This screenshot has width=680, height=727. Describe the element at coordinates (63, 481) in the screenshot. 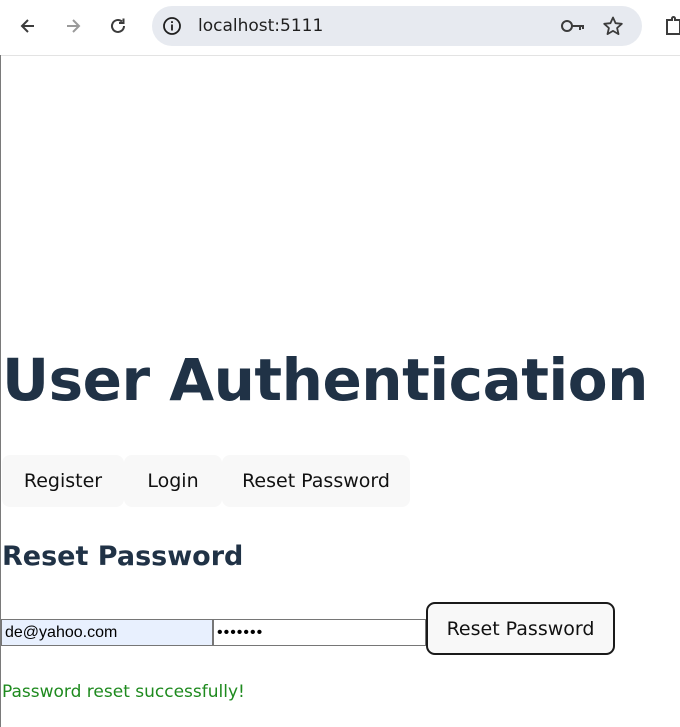

I see `tab-register: Register` at that location.